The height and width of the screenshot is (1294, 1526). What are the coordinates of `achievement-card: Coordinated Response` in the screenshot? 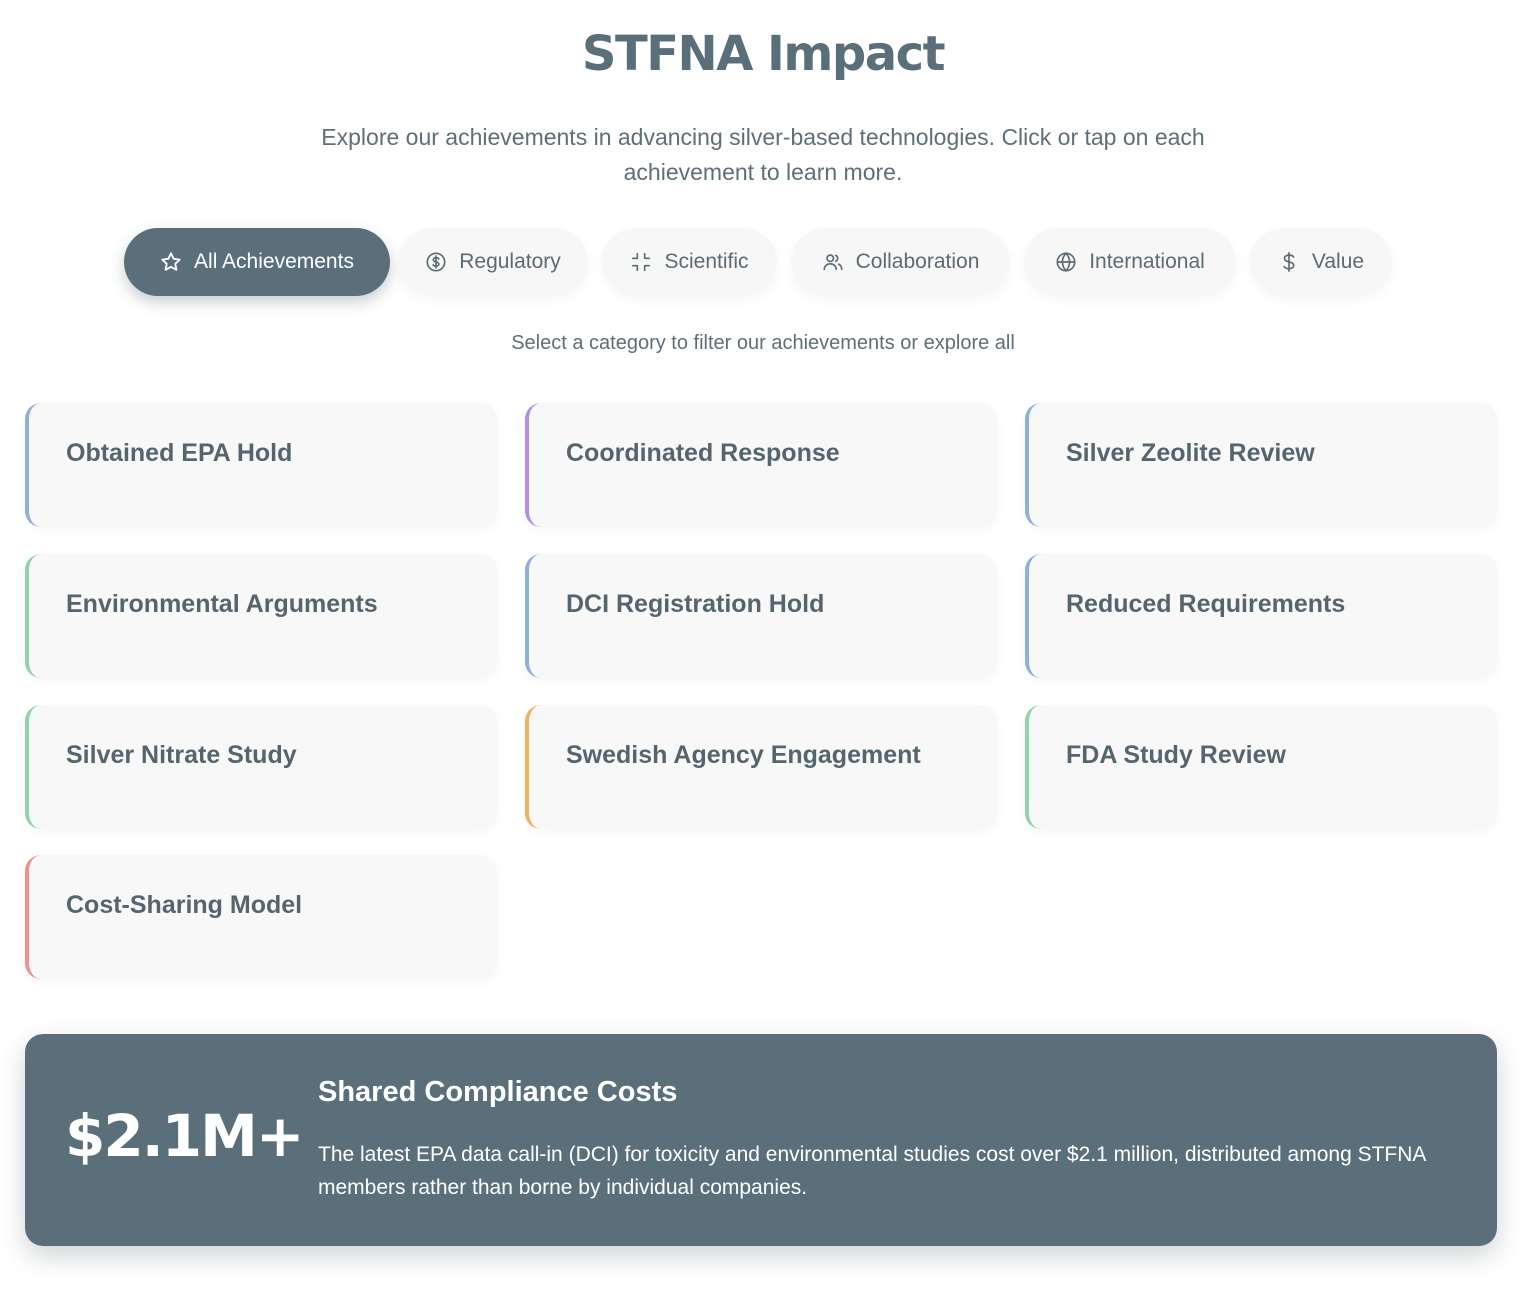 It's located at (761, 465).